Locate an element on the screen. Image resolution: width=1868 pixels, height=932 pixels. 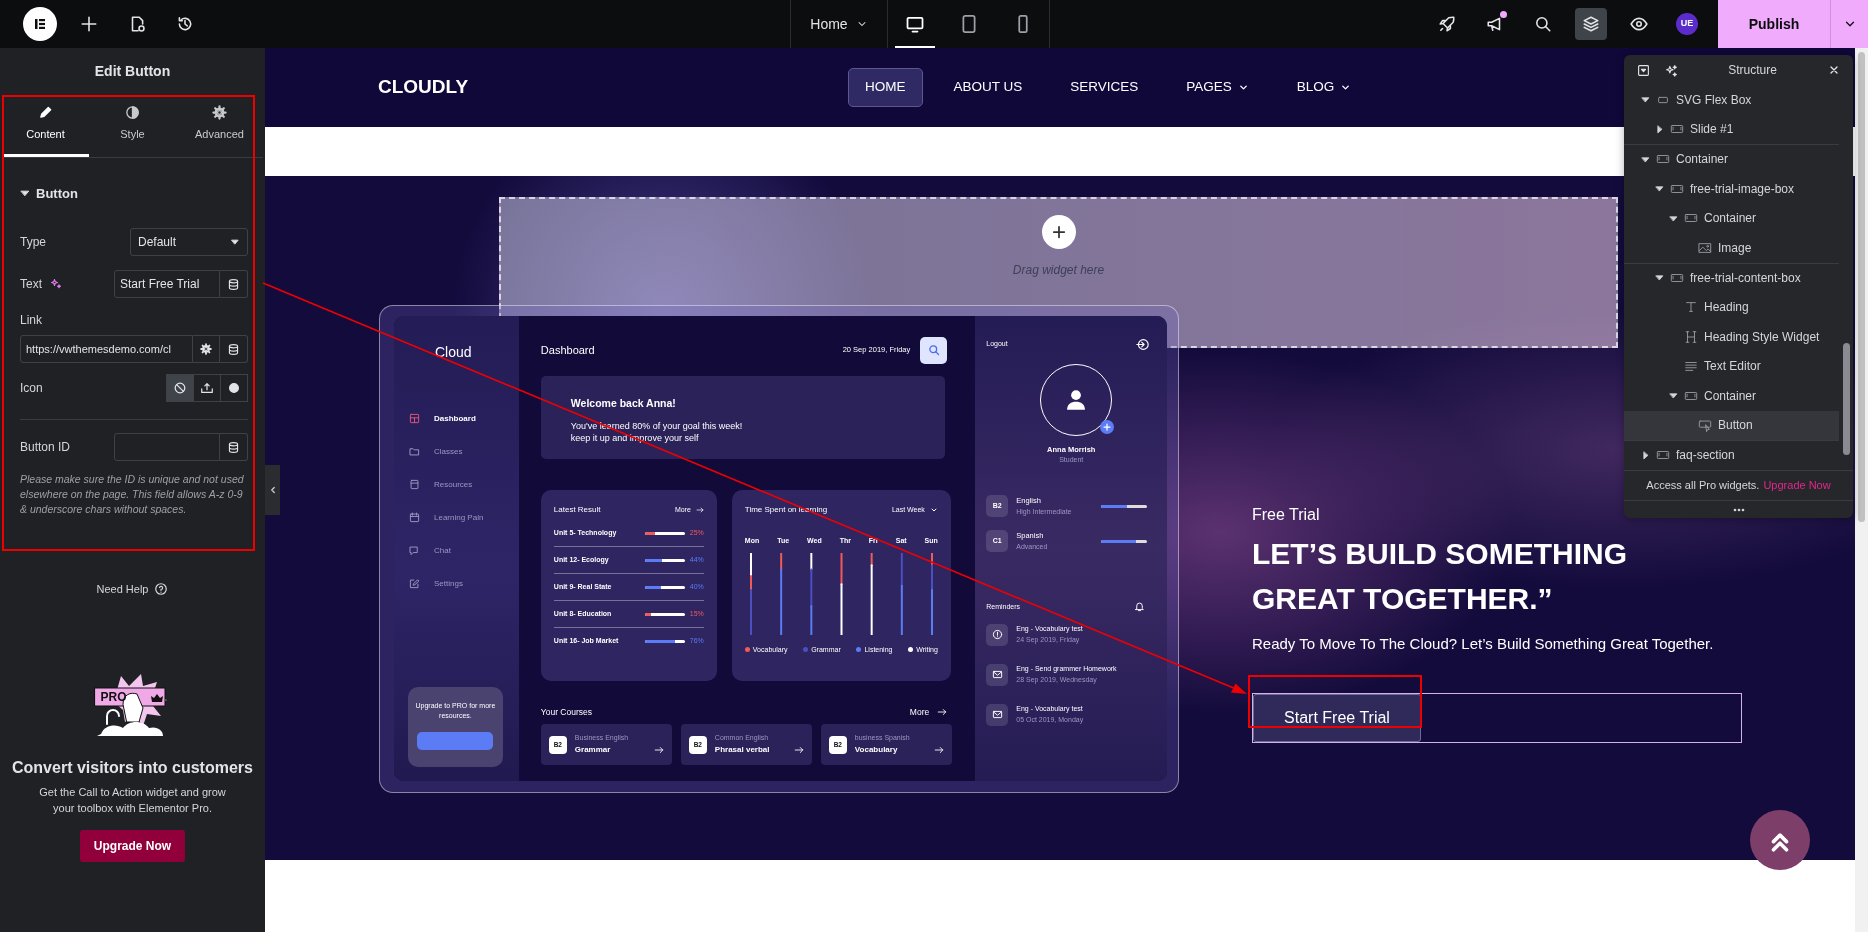
panel-title: Structure is located at coordinates (1752, 70).